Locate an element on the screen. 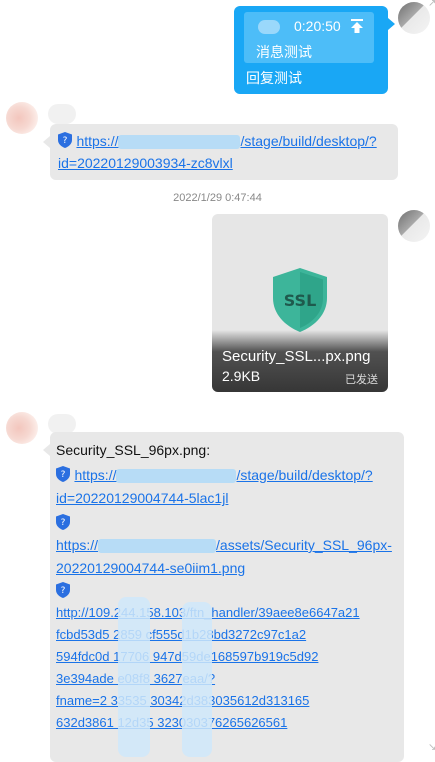 The image size is (435, 762). link-url-line2: id=20220129003934-zc8vlxl is located at coordinates (145, 163).